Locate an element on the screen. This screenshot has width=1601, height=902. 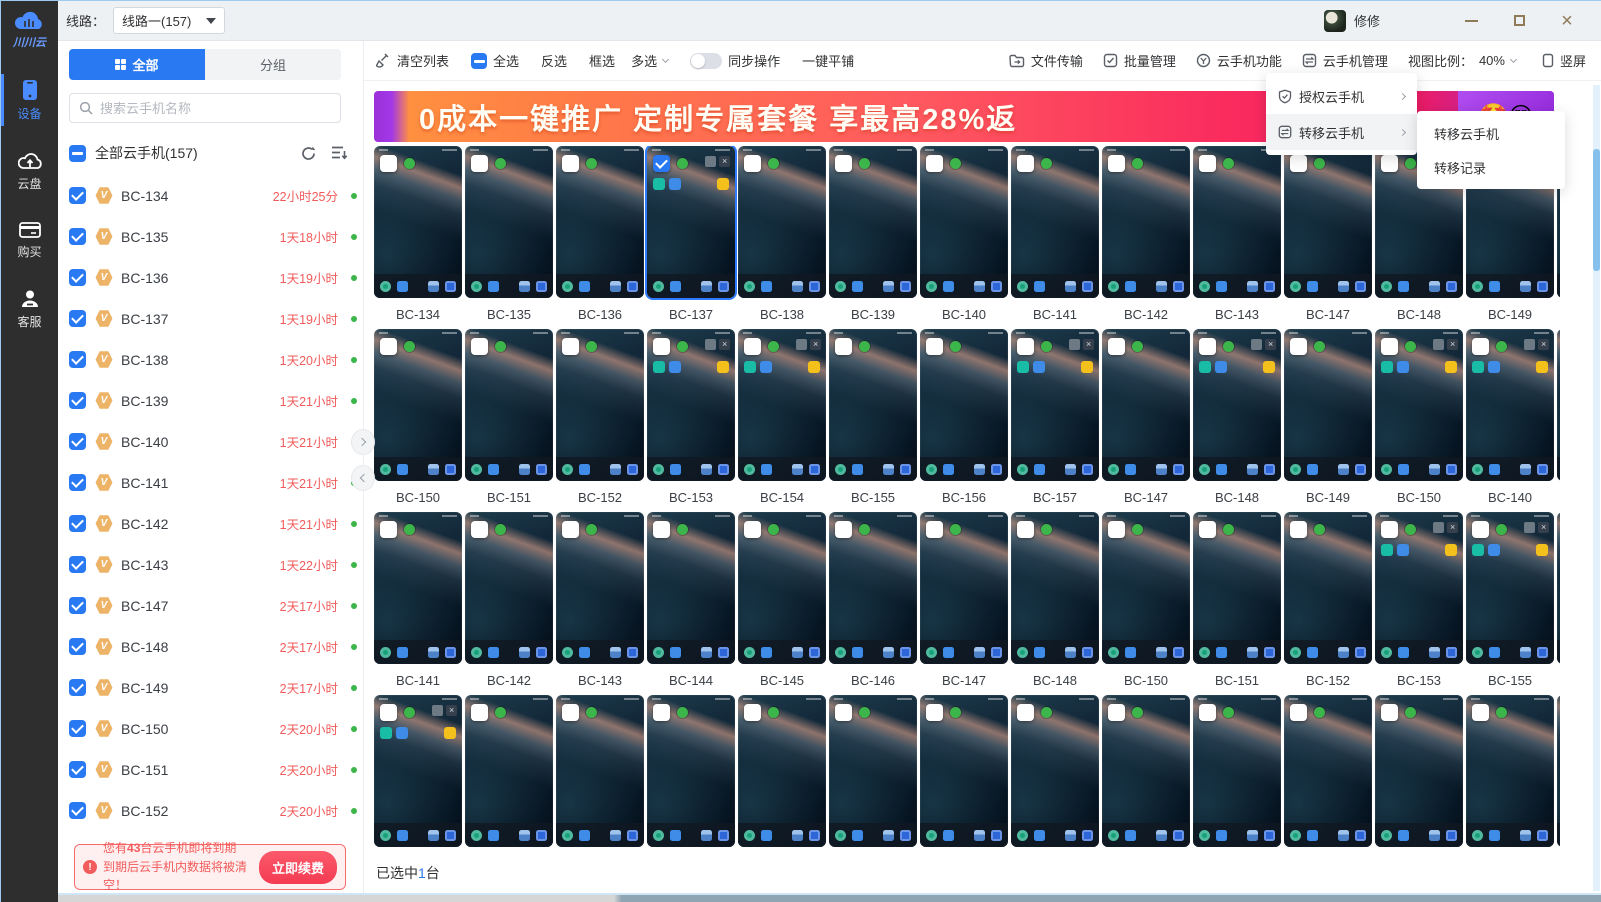
scrollbar-thumb is located at coordinates (1596, 210).